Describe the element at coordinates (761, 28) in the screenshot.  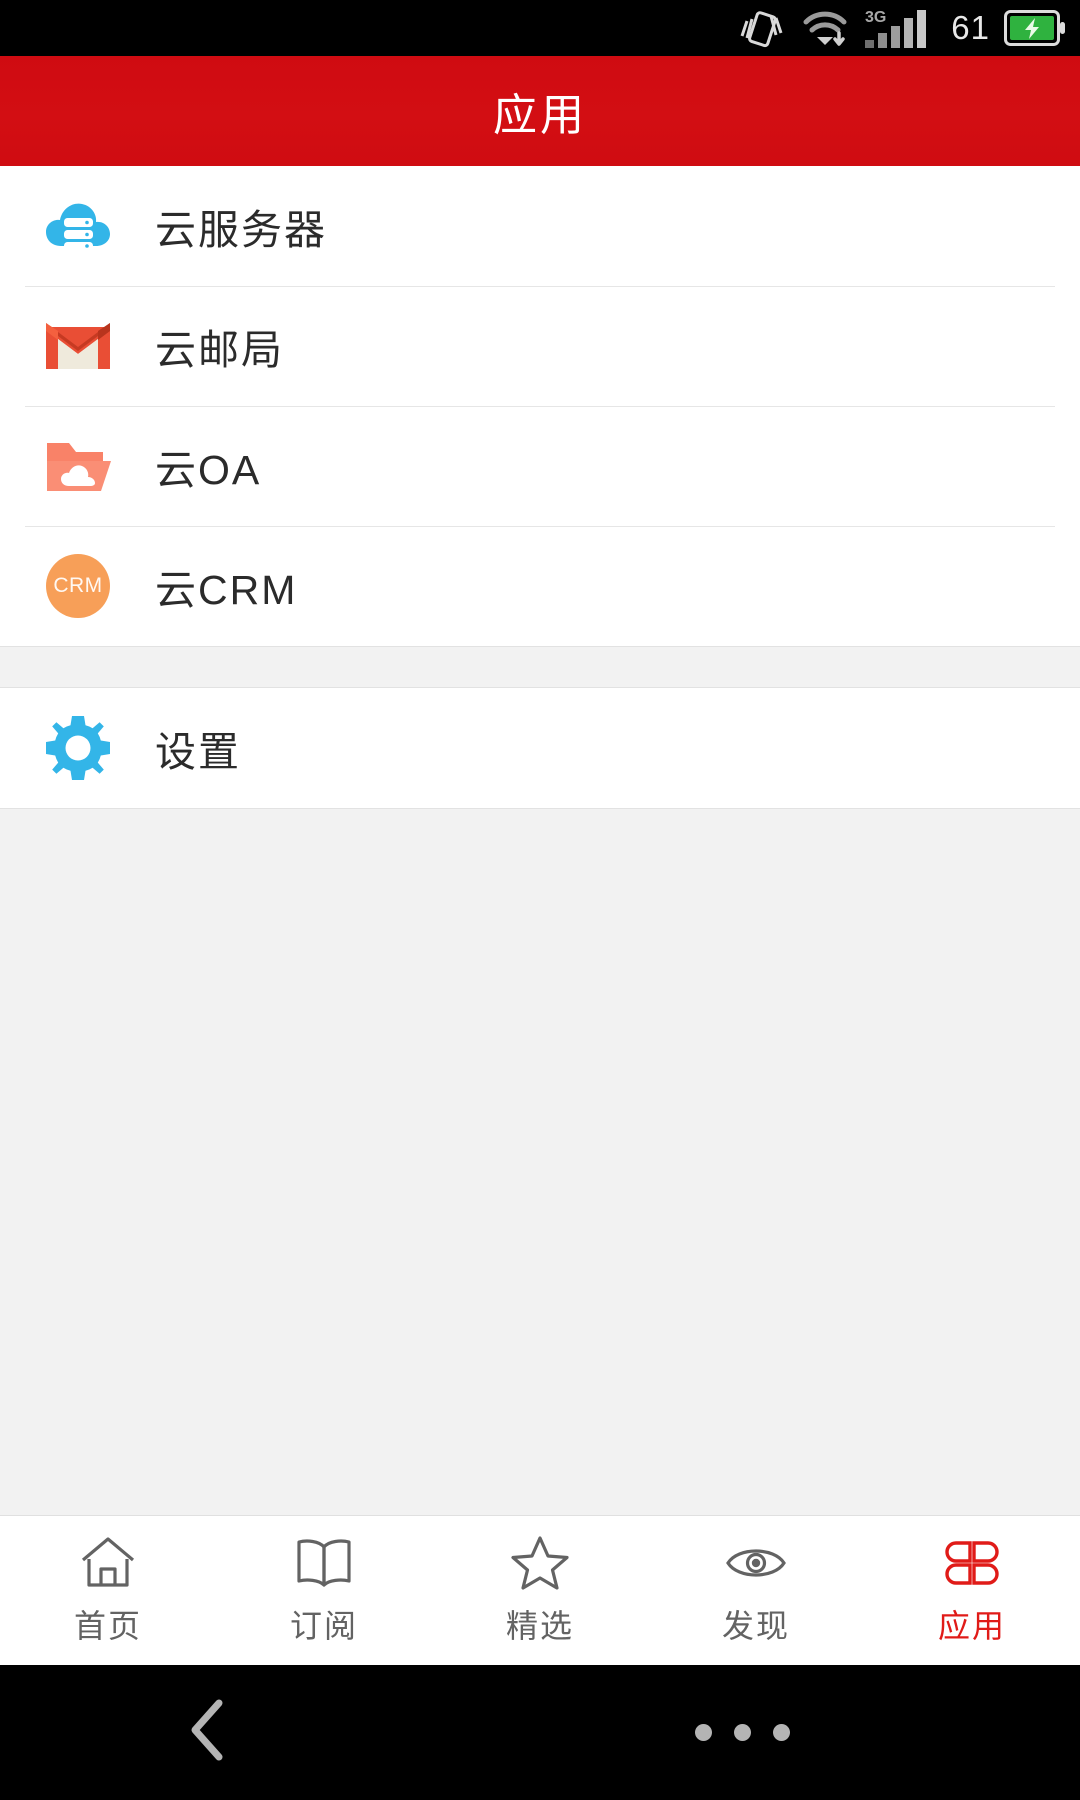
I see `vibrate-icon` at that location.